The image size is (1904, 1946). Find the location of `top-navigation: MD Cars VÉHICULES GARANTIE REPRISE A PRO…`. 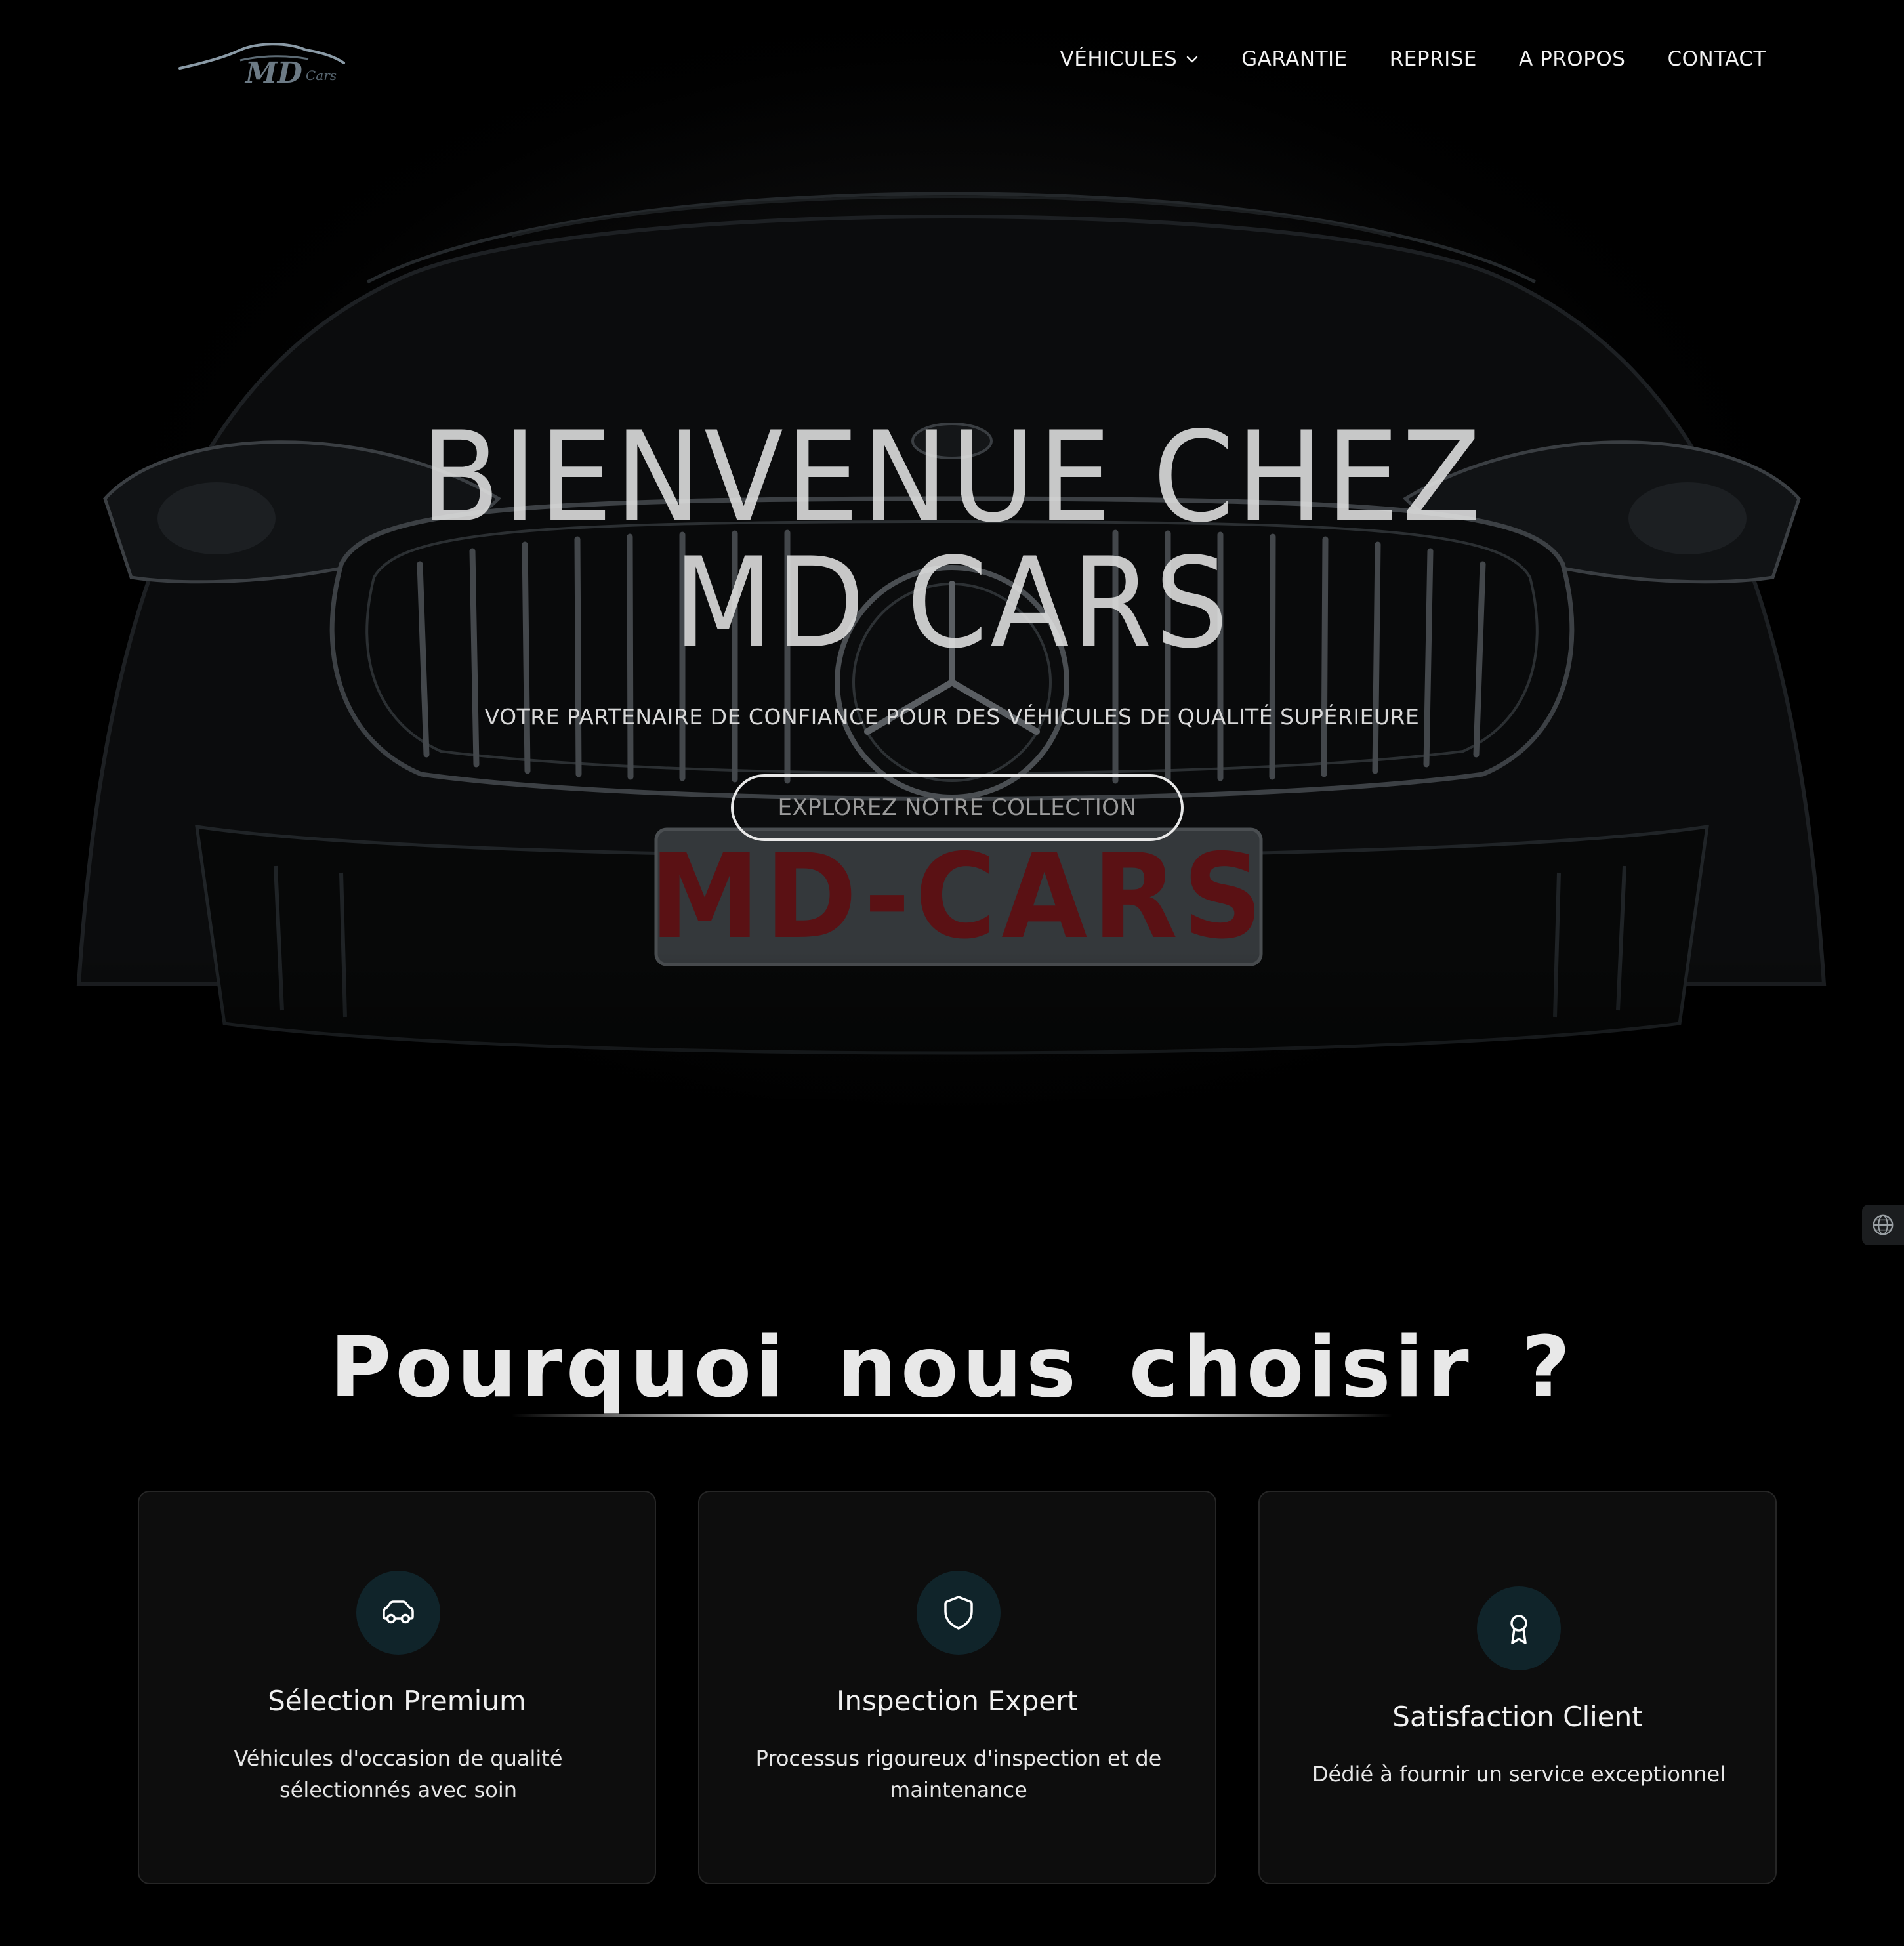

top-navigation: MD Cars VÉHICULES GARANTIE REPRISE A PRO… is located at coordinates (952, 63).